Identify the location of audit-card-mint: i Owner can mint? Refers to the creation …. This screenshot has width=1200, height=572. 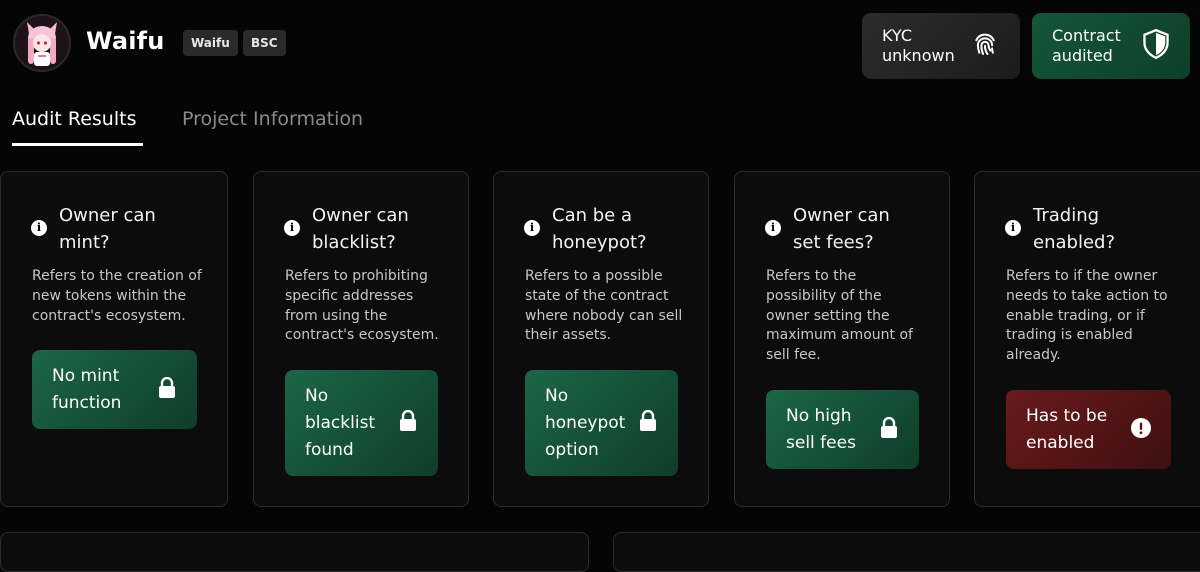
(114, 339).